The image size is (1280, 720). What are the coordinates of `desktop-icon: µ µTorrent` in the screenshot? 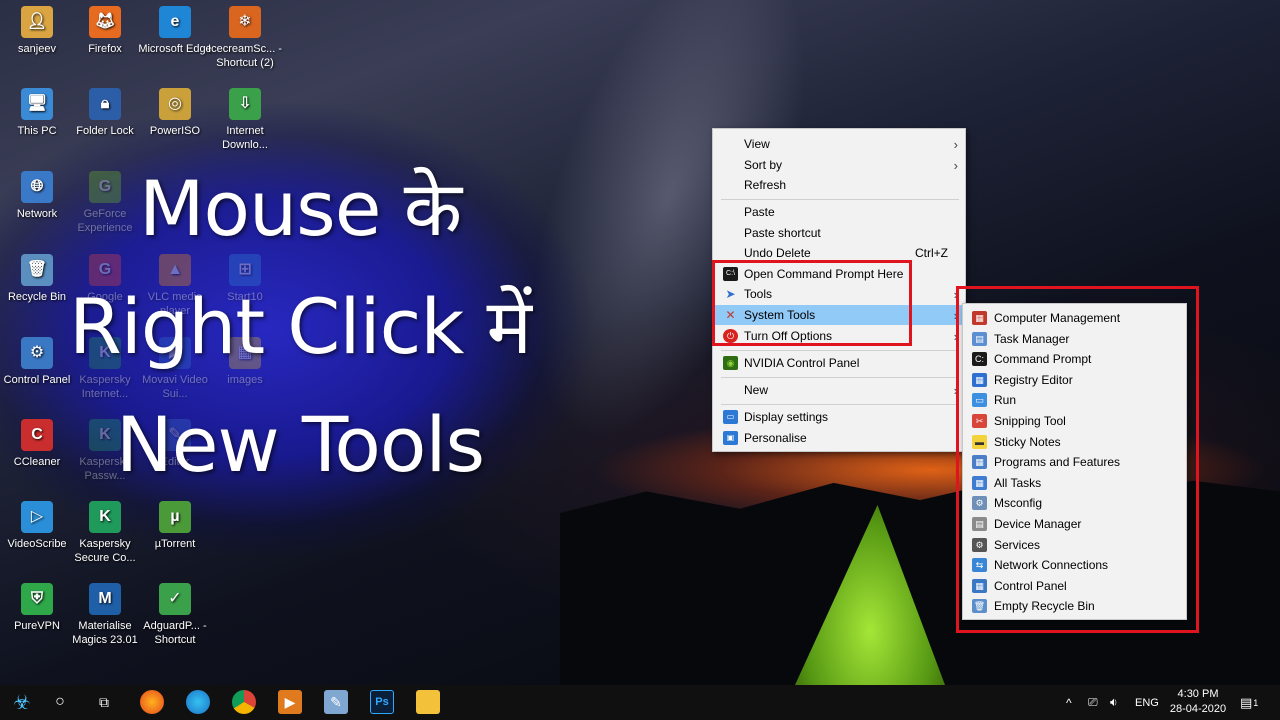 It's located at (175, 526).